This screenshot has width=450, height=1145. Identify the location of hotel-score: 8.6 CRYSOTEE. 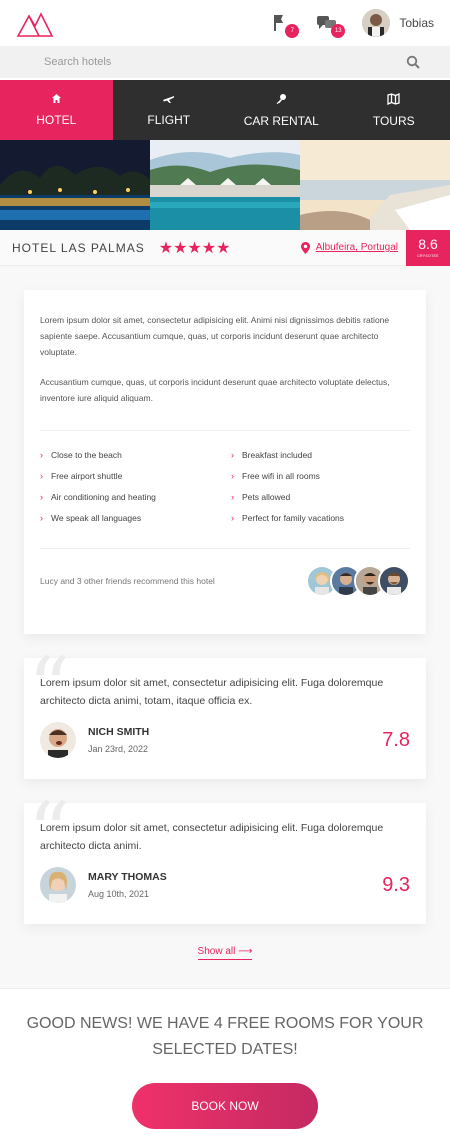
(428, 247).